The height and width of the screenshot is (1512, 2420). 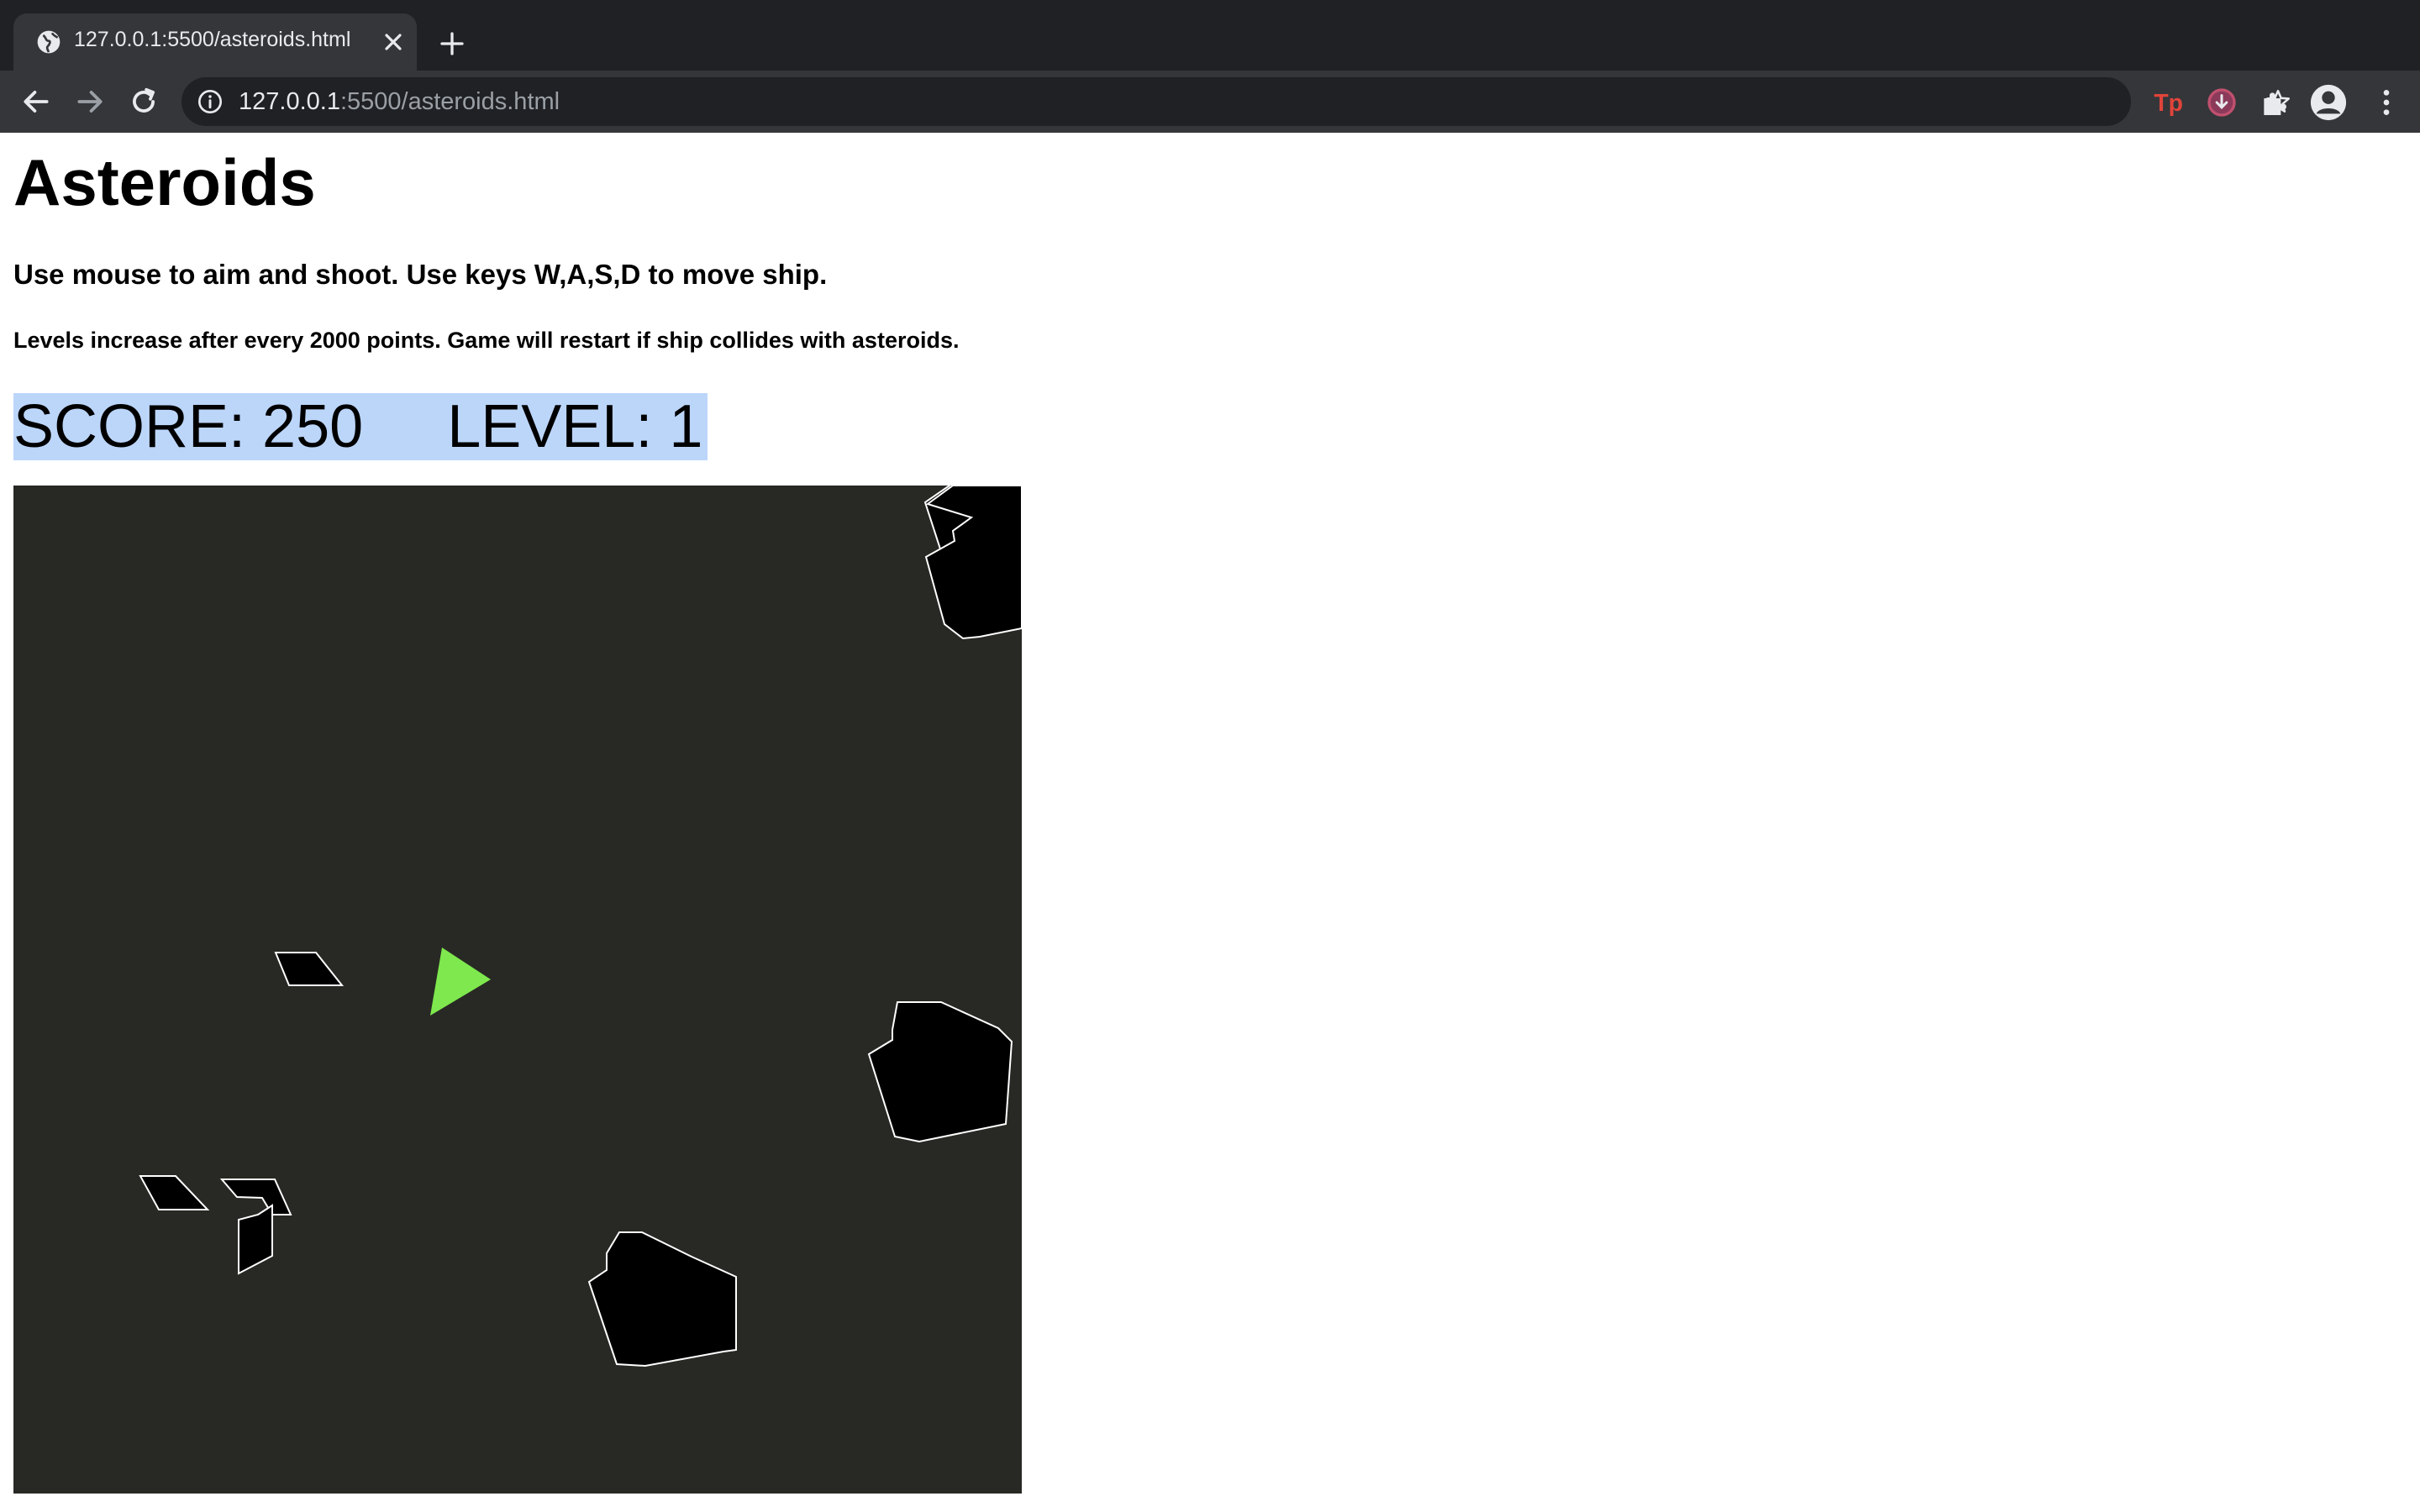 I want to click on score-readout: SCORE: 250, so click(x=188, y=426).